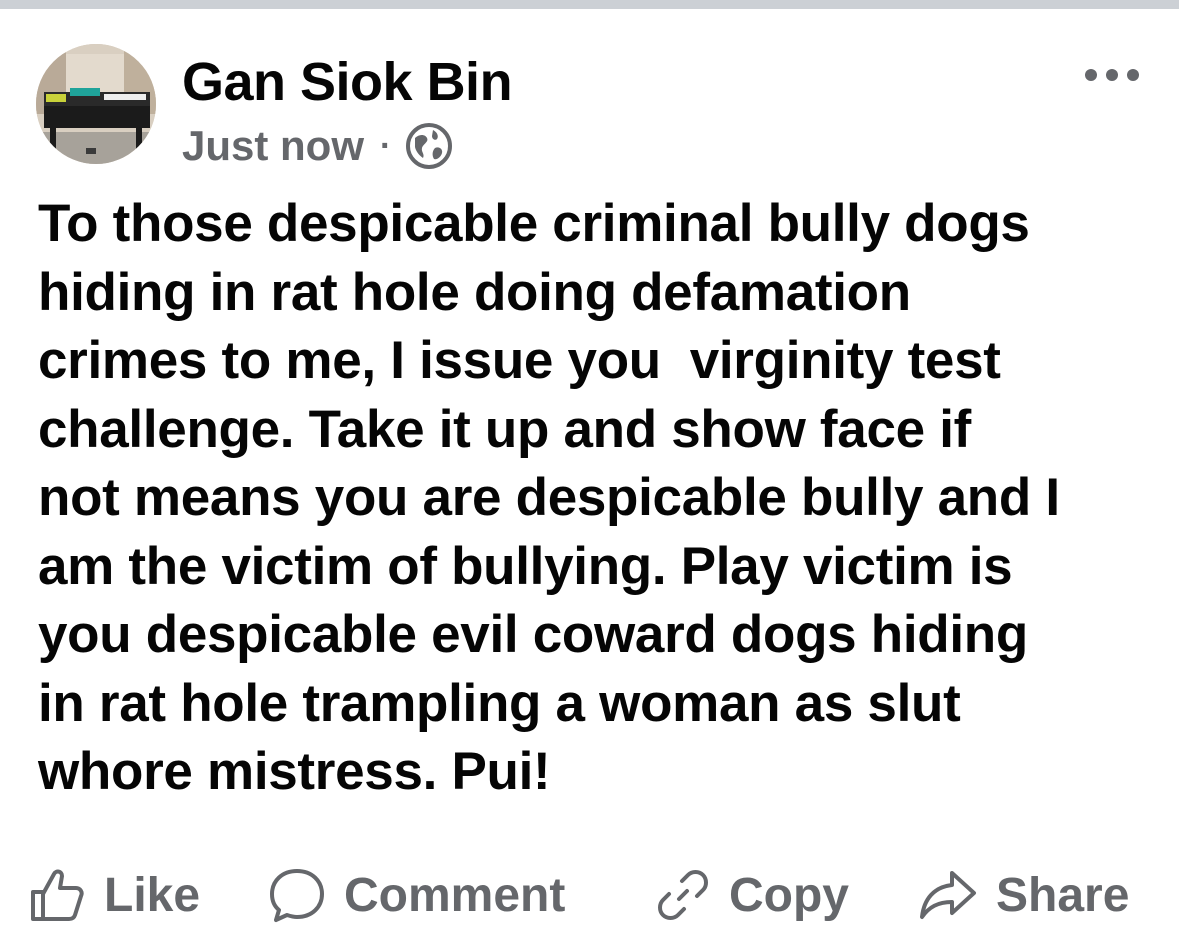 Image resolution: width=1179 pixels, height=947 pixels. Describe the element at coordinates (948, 895) in the screenshot. I see `share-arrow-icon` at that location.